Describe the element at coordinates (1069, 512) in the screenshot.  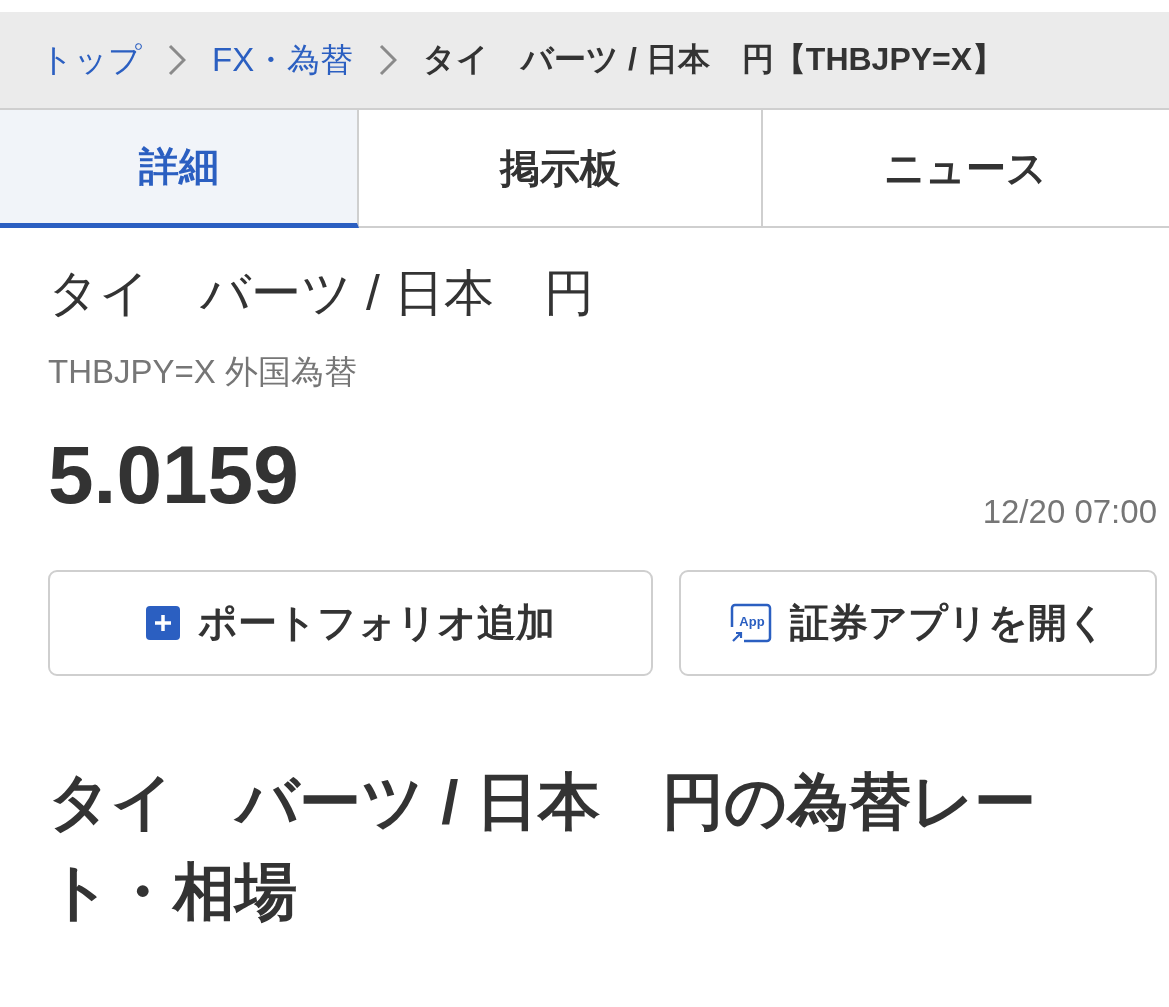
I see `timestamp: 12/20 07:00` at that location.